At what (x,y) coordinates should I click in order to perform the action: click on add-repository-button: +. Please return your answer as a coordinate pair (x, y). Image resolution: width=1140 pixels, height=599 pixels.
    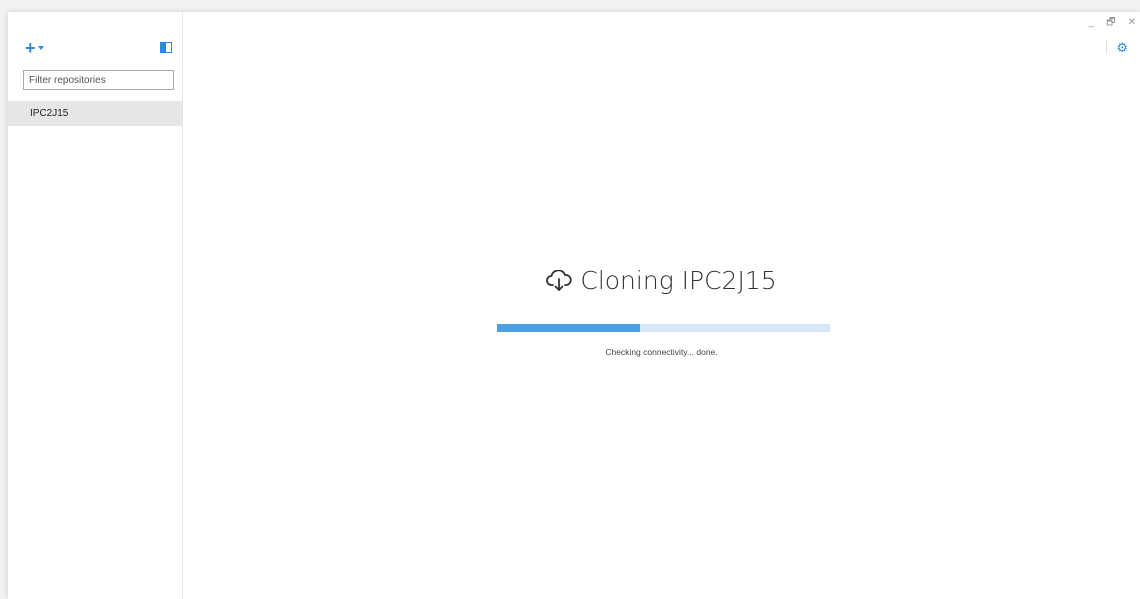
    Looking at the image, I should click on (37, 48).